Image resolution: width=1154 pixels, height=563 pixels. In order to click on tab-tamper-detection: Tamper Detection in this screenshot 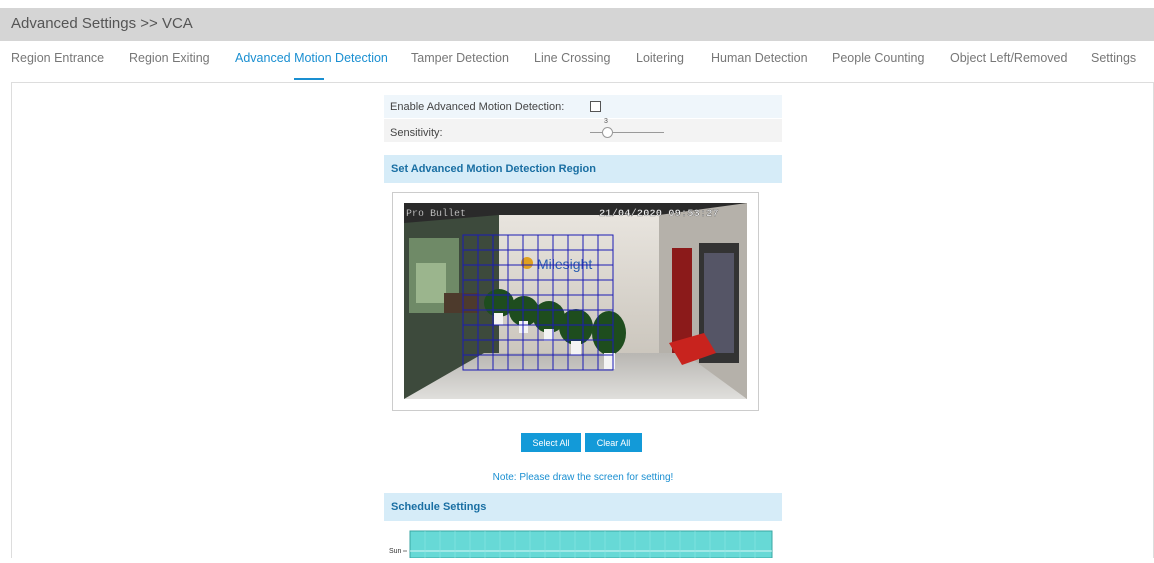, I will do `click(460, 58)`.